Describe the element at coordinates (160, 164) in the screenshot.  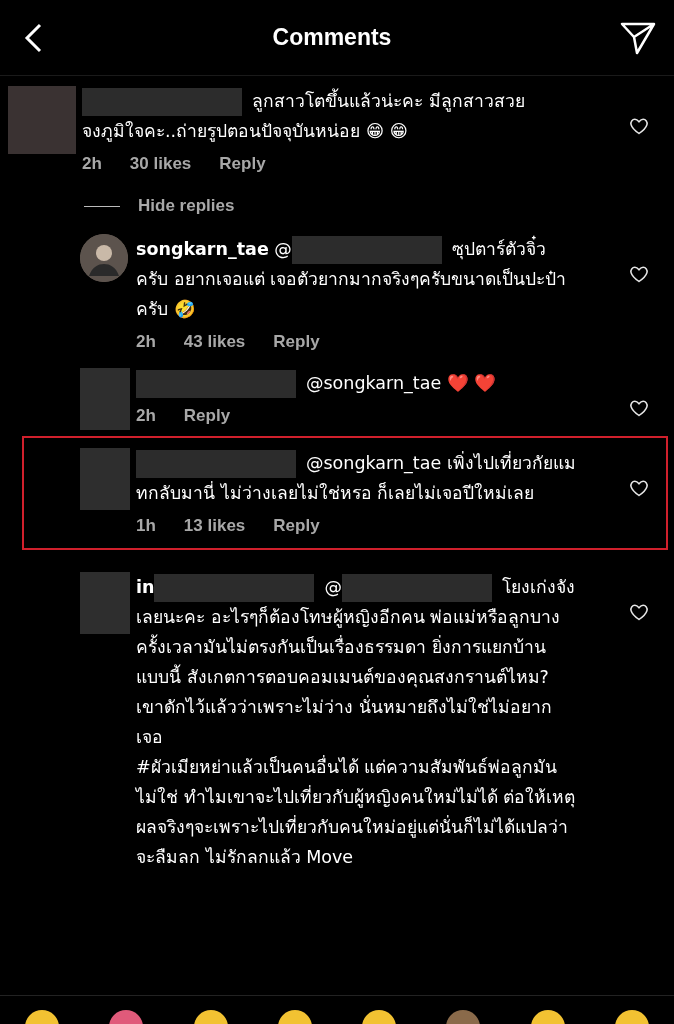
I see `likes-count: 30 likes` at that location.